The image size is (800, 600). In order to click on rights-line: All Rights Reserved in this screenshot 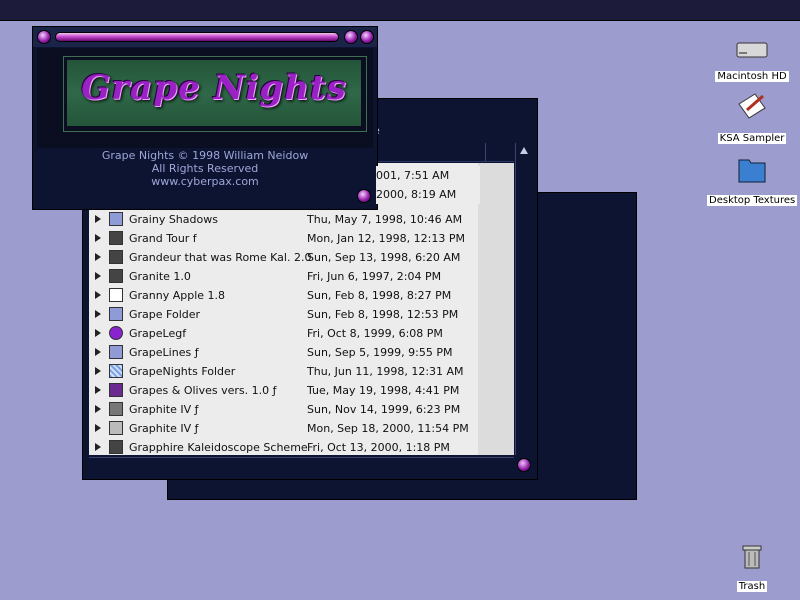, I will do `click(205, 168)`.